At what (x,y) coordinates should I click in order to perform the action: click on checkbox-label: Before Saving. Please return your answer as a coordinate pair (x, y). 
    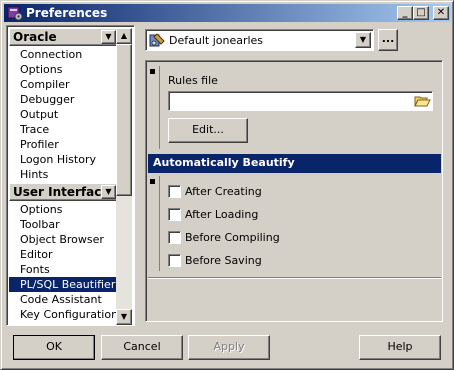
    Looking at the image, I should click on (223, 260).